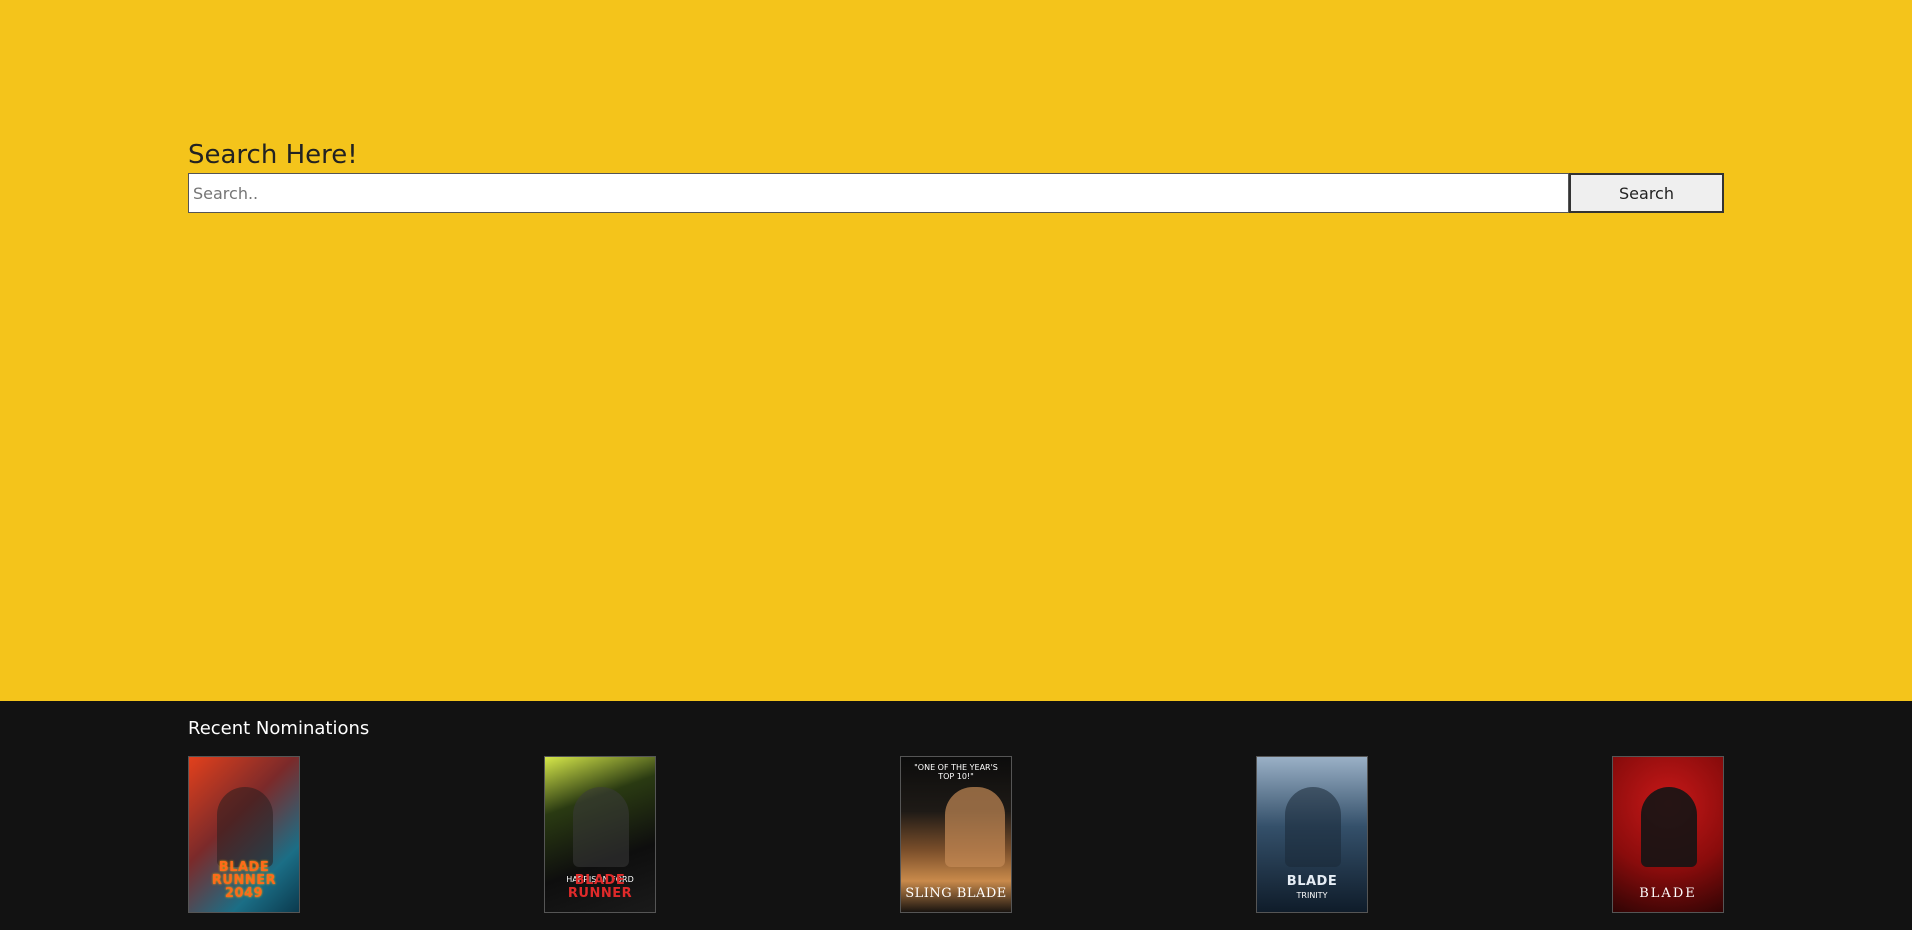 Image resolution: width=1912 pixels, height=930 pixels. Describe the element at coordinates (244, 880) in the screenshot. I see `poster-title: BLADE RUNNER 2049` at that location.